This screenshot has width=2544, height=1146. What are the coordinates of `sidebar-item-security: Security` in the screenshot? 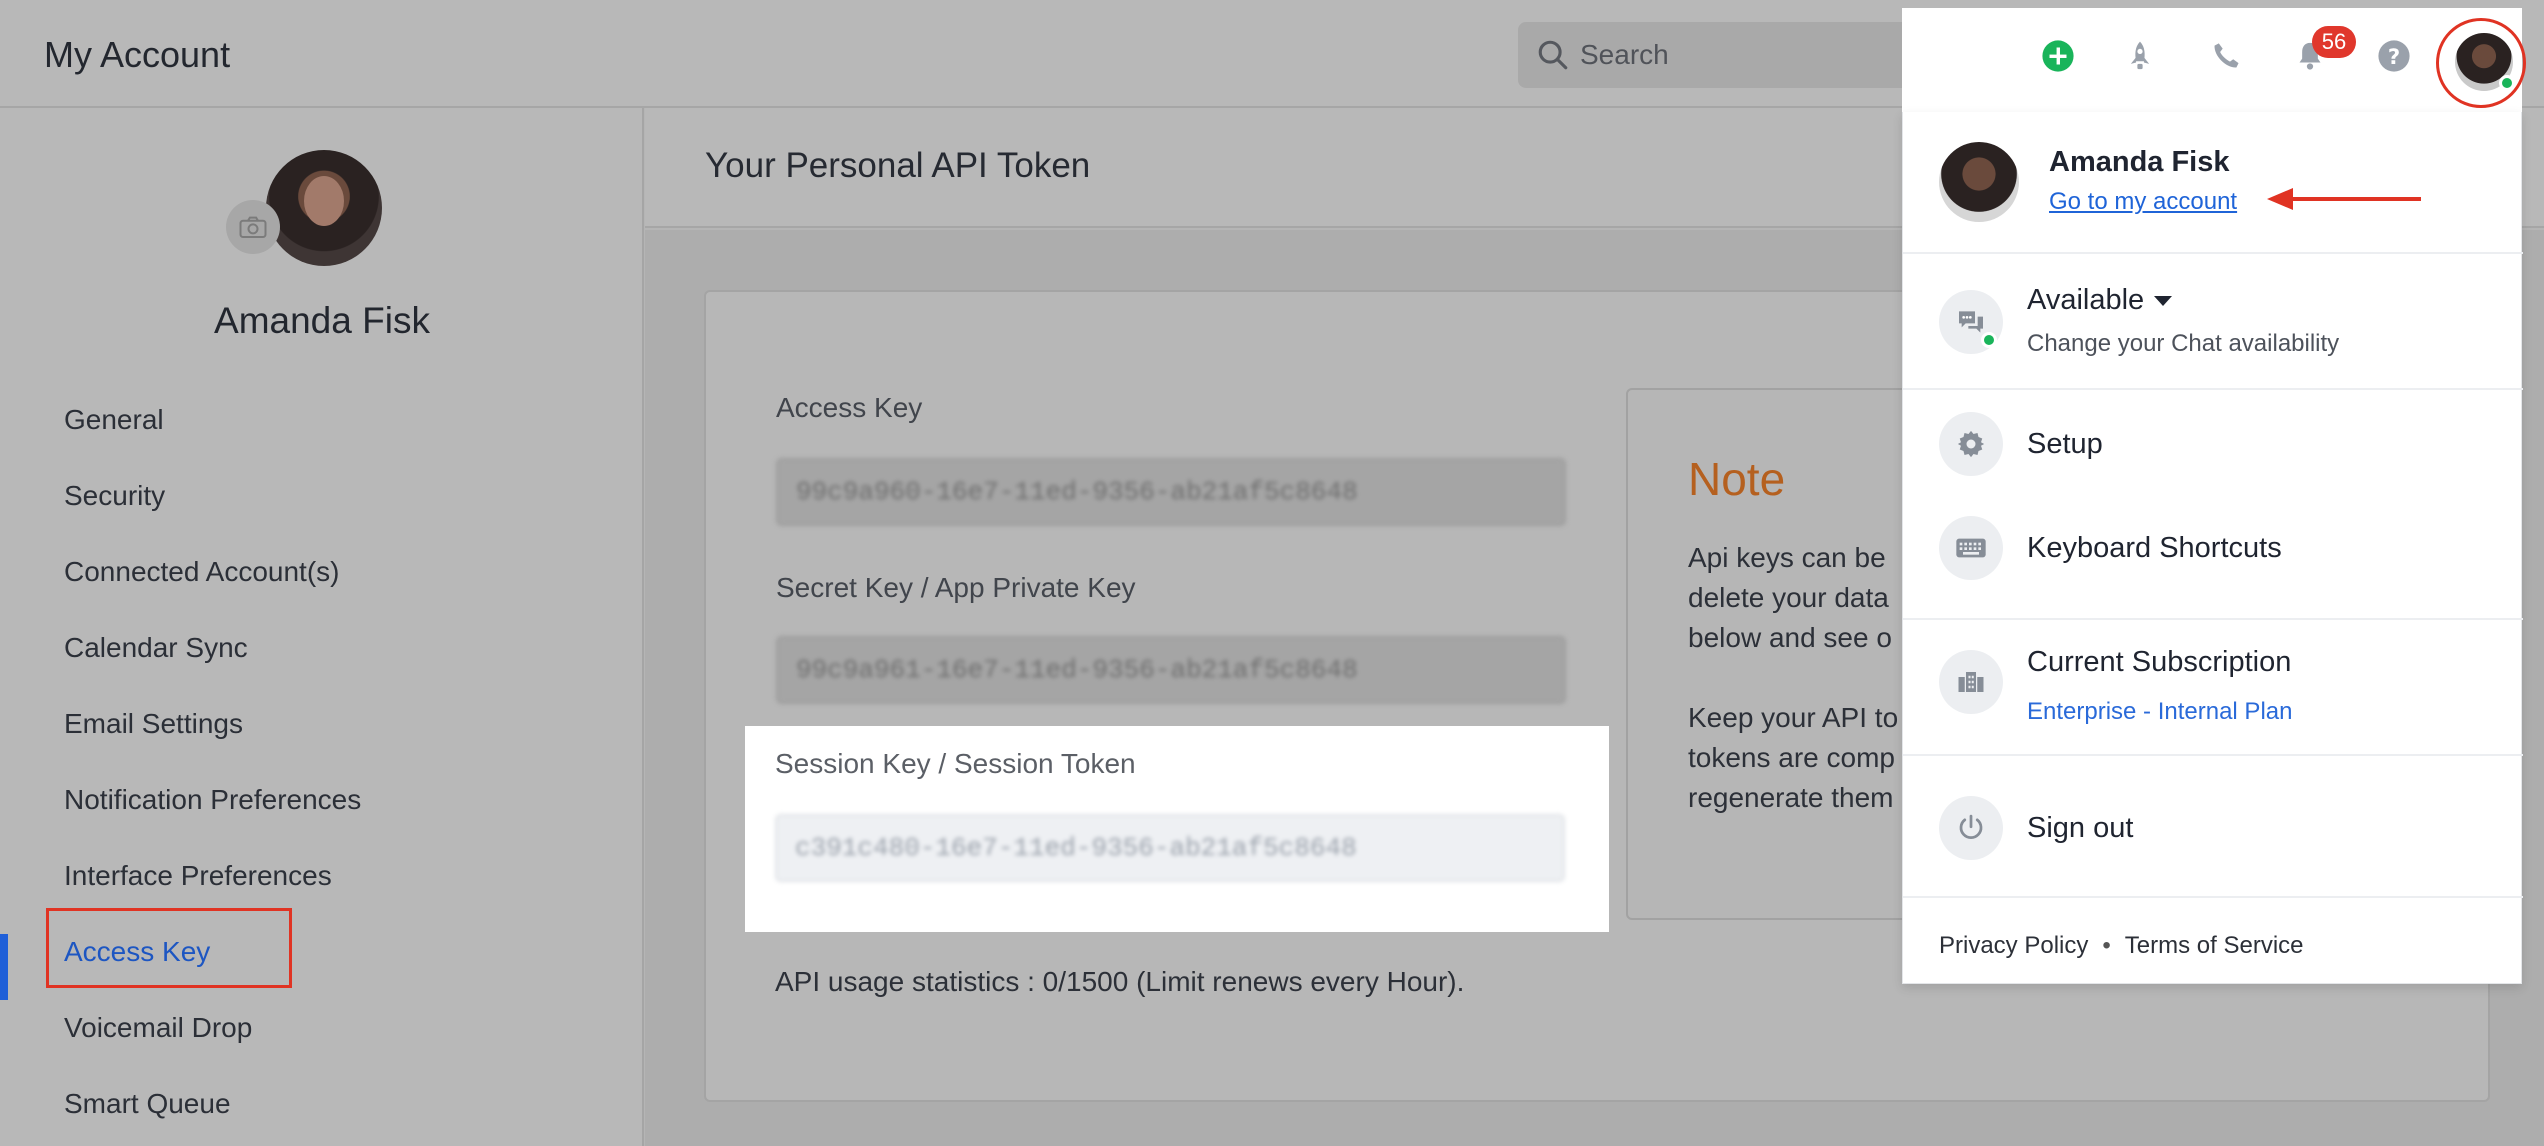 It's located at (322, 512).